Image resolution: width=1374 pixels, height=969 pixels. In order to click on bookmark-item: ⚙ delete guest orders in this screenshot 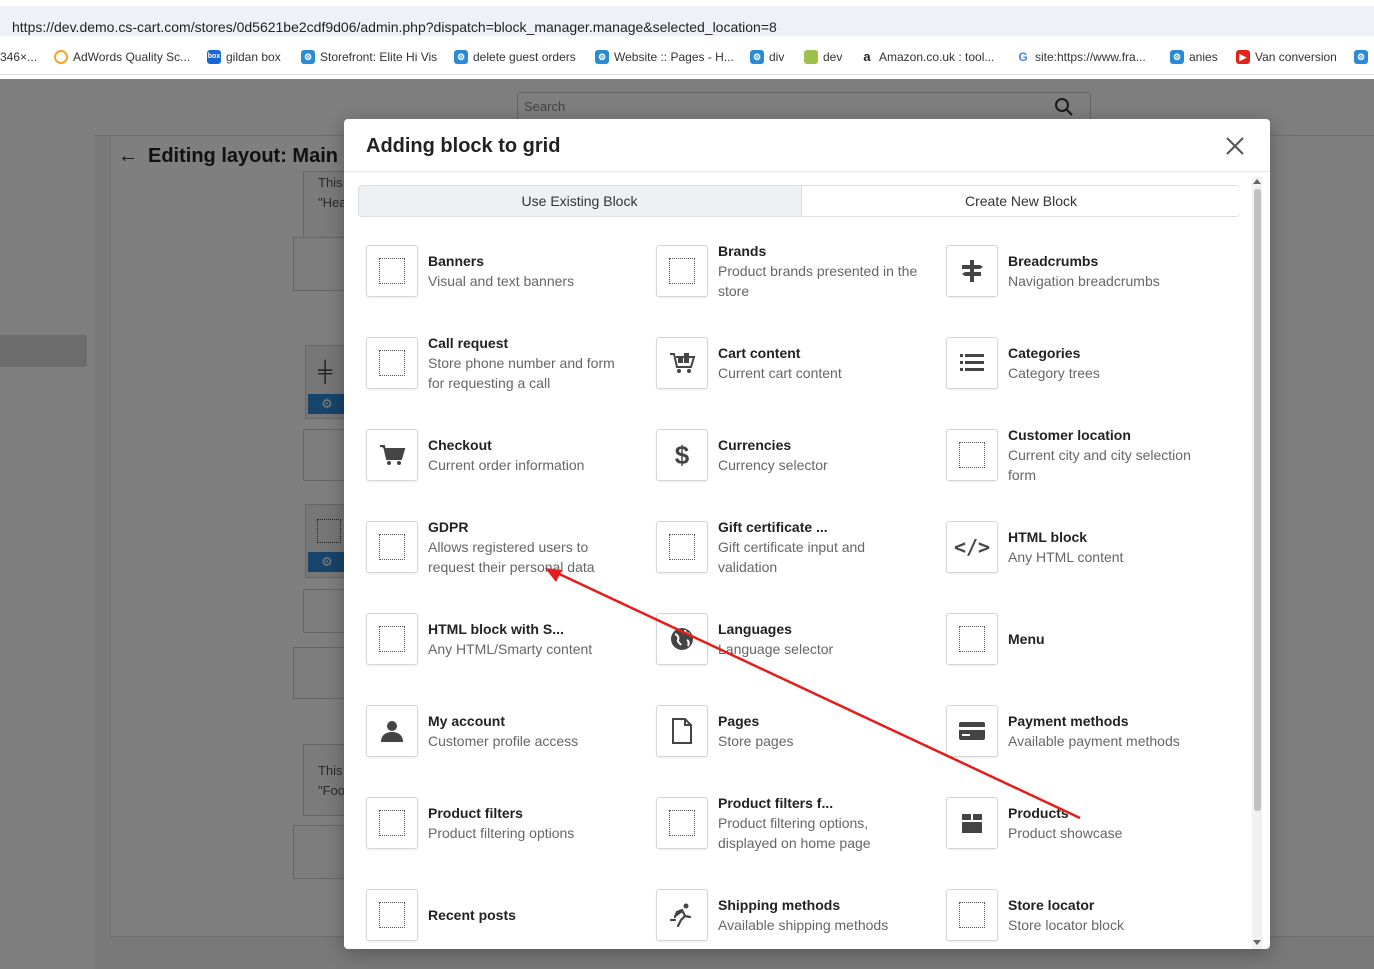, I will do `click(515, 57)`.